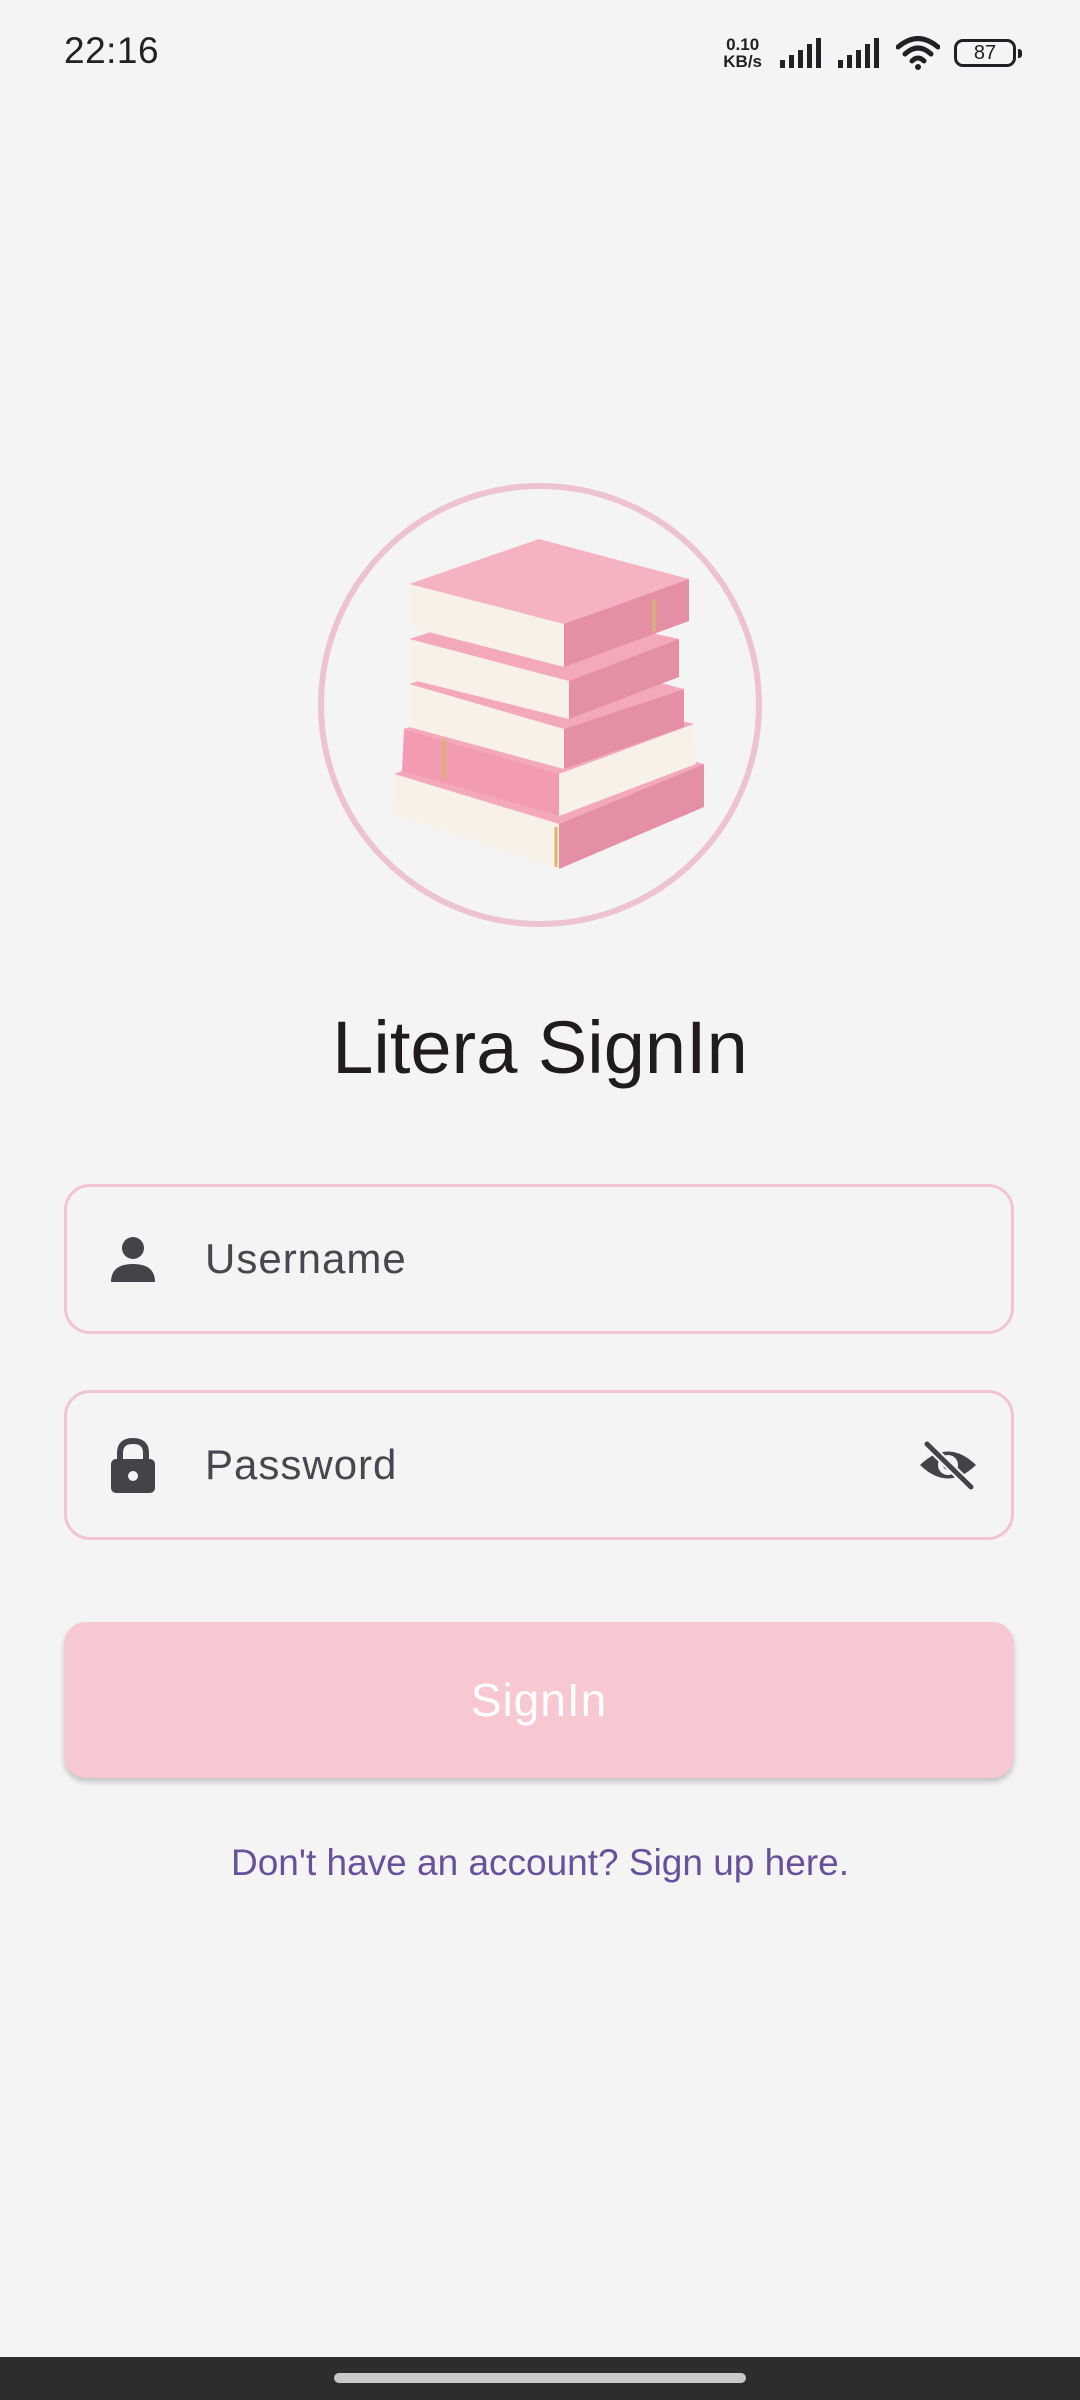  What do you see at coordinates (948, 1465) in the screenshot?
I see `eye-off-icon` at bounding box center [948, 1465].